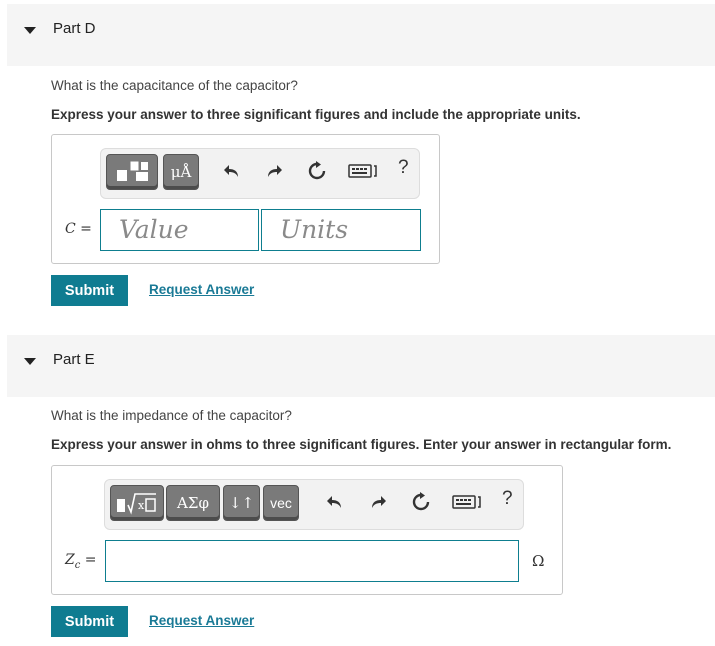  I want to click on impedance-label: Zc =, so click(81, 561).